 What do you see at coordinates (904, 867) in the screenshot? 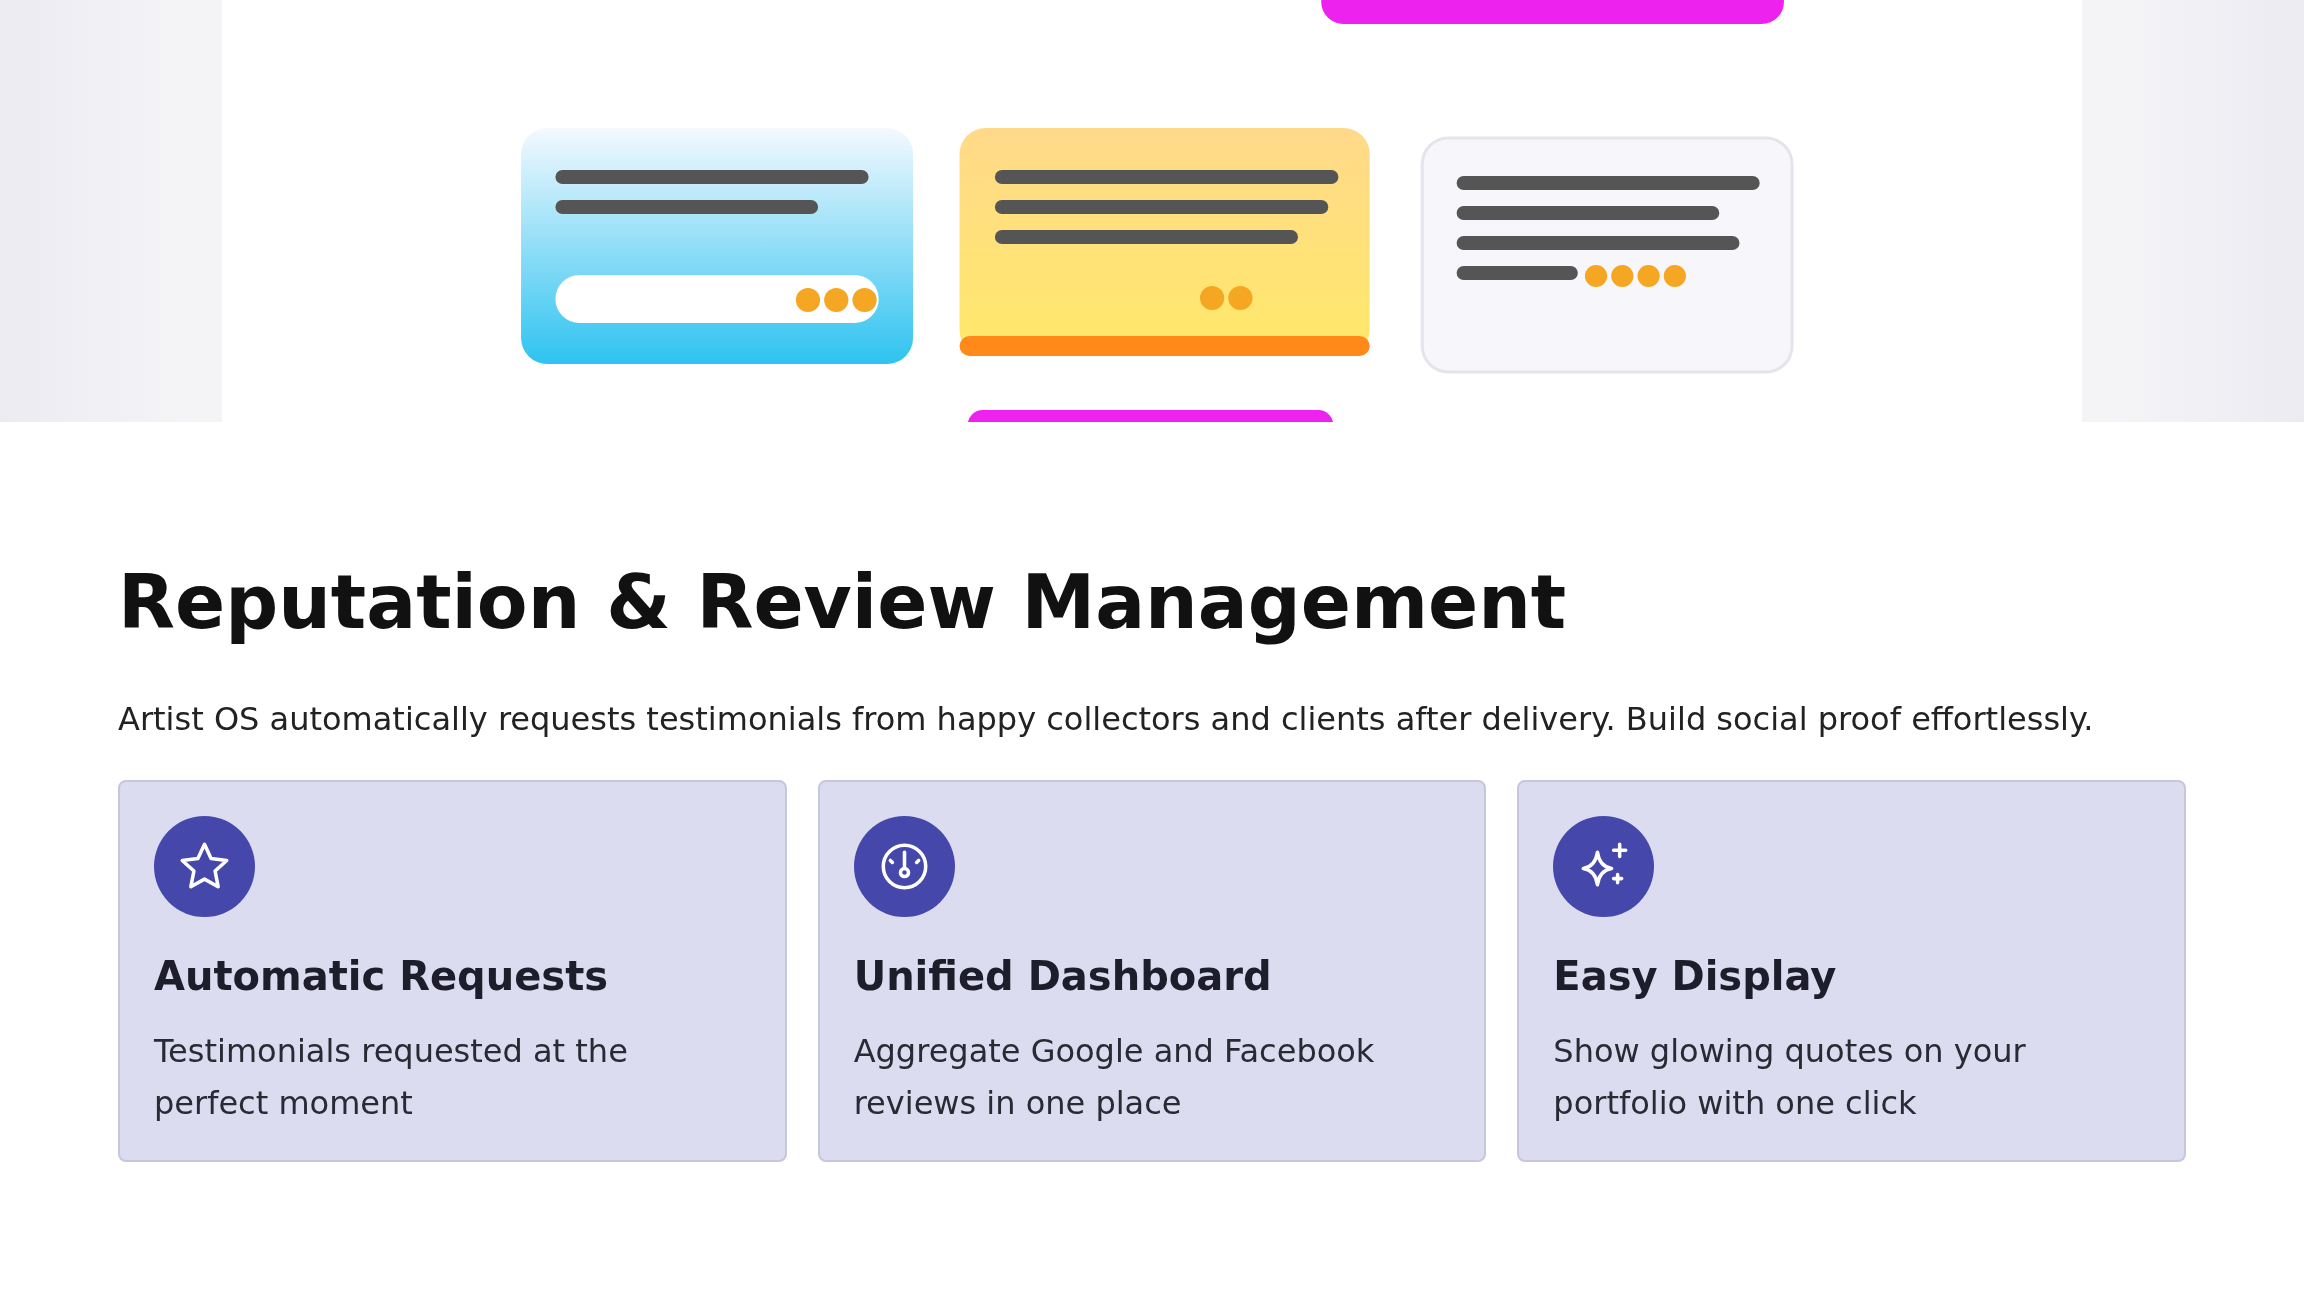
I see `gauge-icon` at bounding box center [904, 867].